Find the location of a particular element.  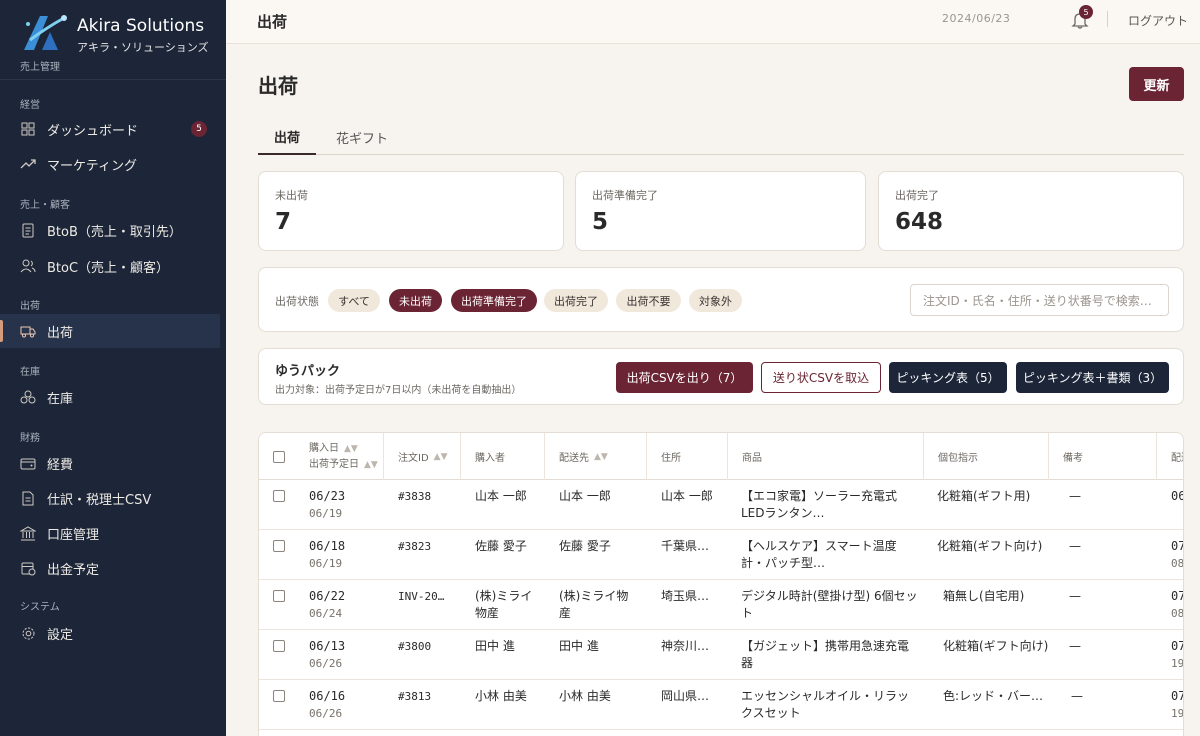

purchase-date: 06/16 is located at coordinates (327, 696).